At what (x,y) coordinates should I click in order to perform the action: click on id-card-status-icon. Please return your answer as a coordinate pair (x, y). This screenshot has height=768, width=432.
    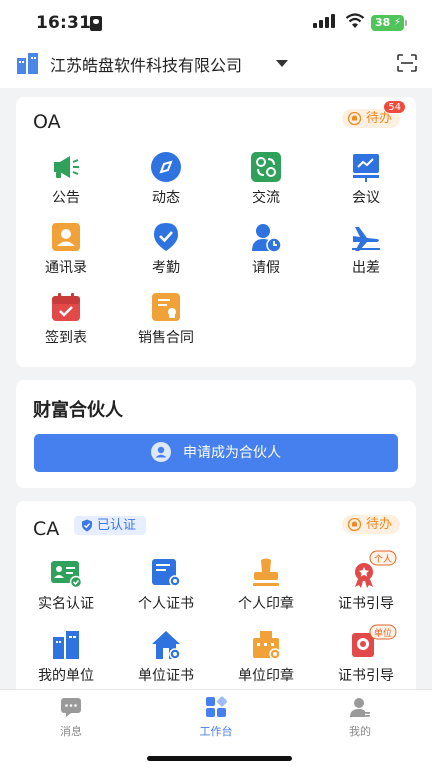
    Looking at the image, I should click on (96, 23).